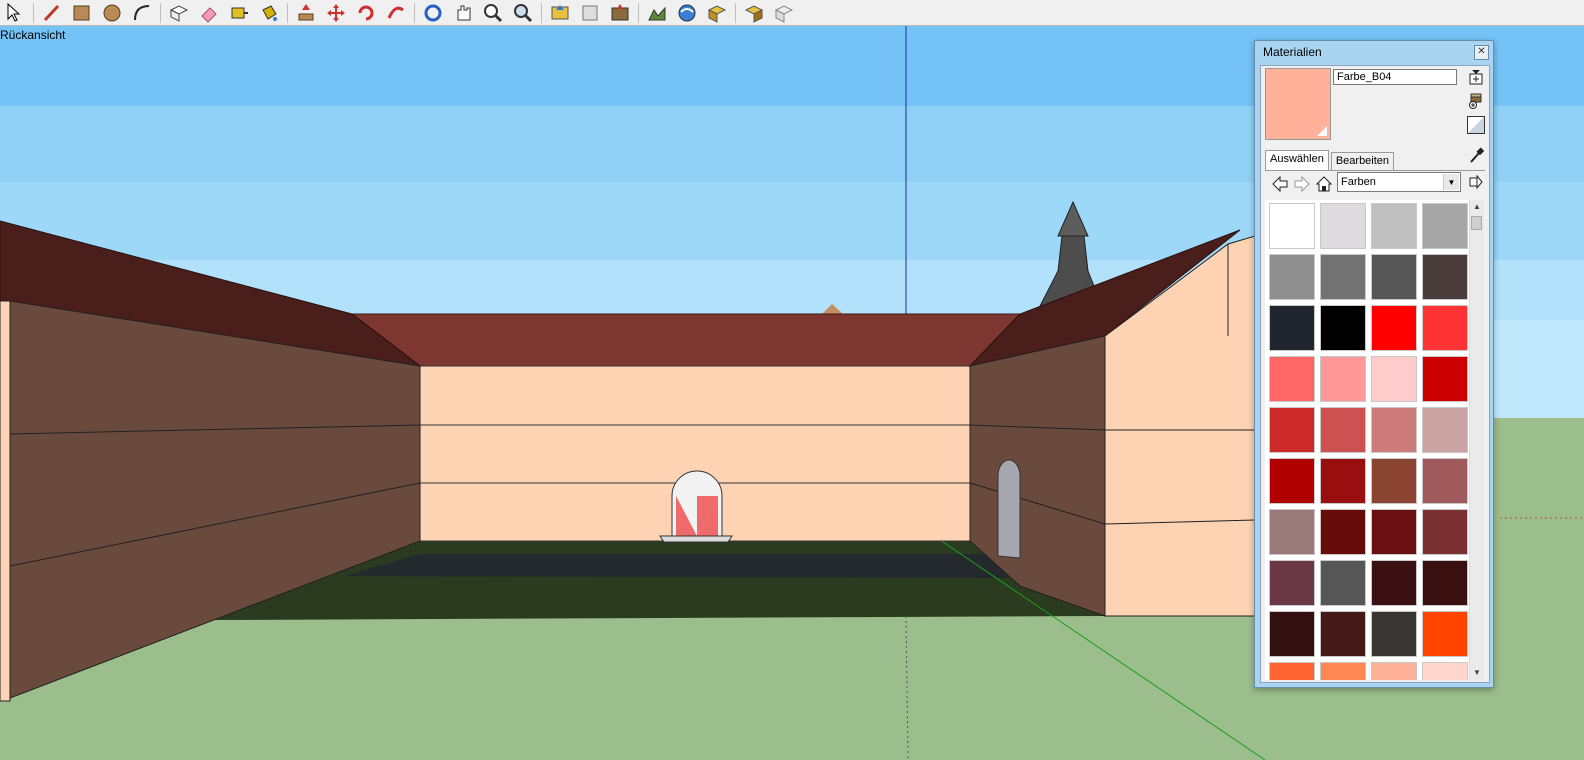 The image size is (1584, 760). What do you see at coordinates (657, 12) in the screenshot?
I see `toggle-terrain-icon` at bounding box center [657, 12].